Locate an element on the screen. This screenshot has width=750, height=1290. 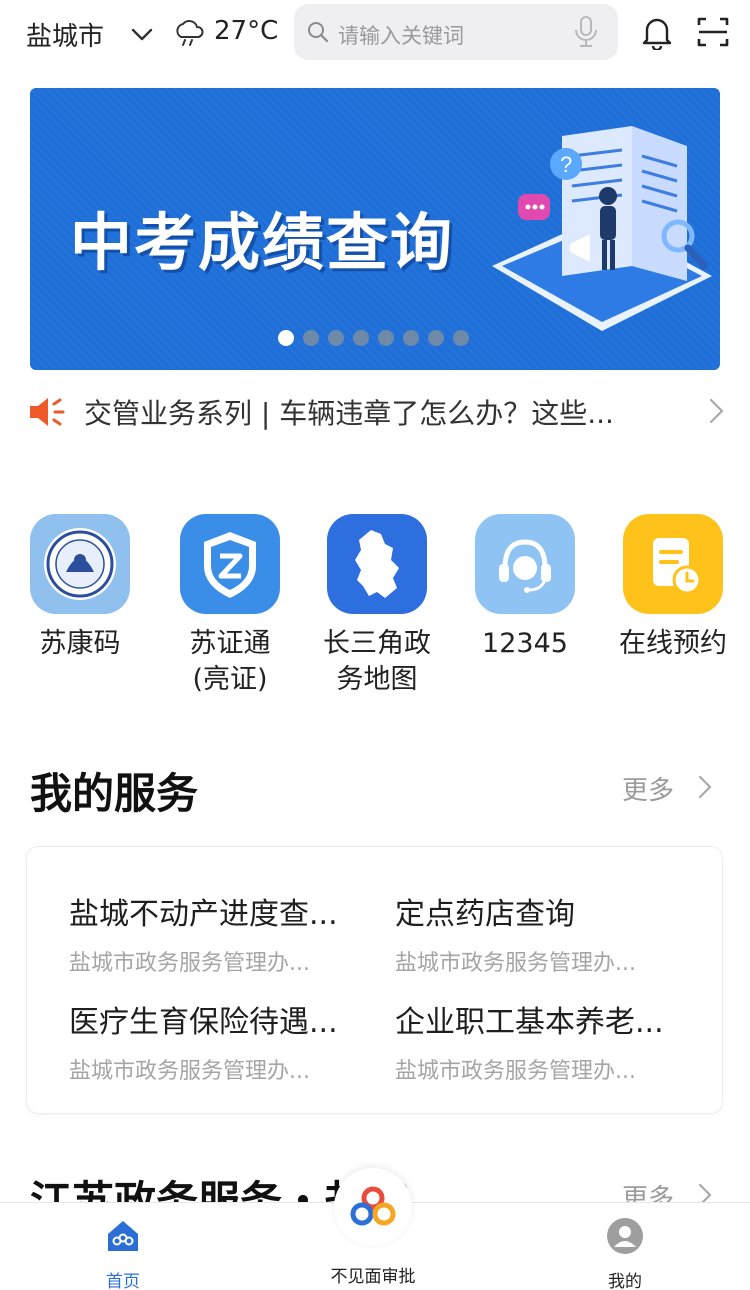
microphone-icon is located at coordinates (586, 32).